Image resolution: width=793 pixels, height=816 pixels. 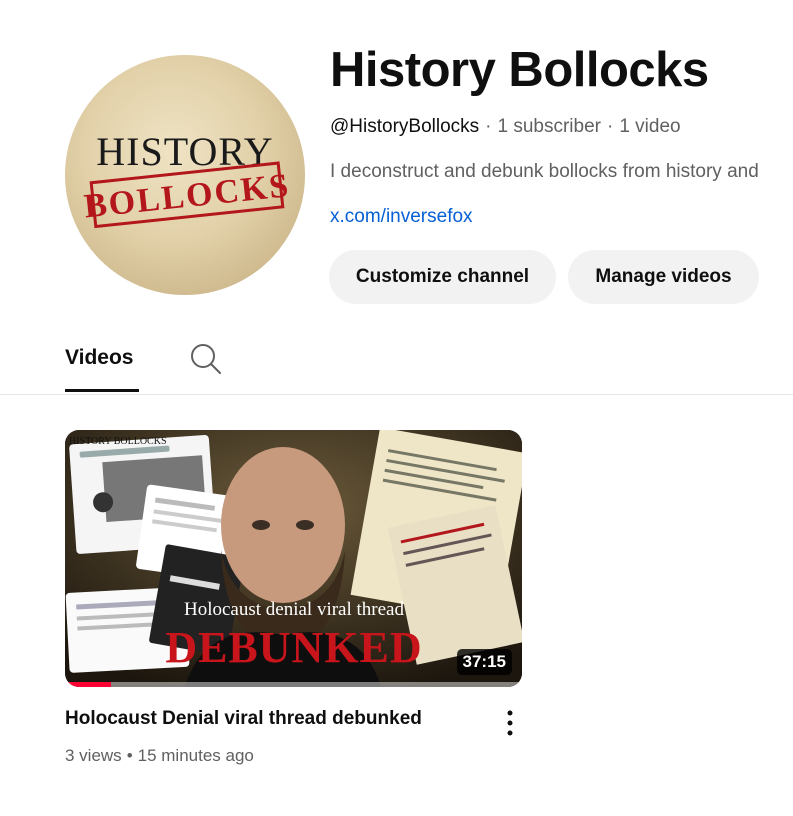 I want to click on customize-channel-button: Customize channel, so click(x=442, y=277).